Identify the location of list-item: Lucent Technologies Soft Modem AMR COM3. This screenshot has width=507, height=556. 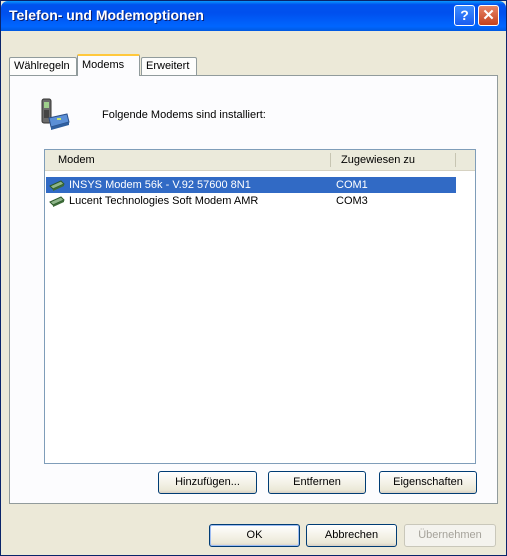
(251, 201).